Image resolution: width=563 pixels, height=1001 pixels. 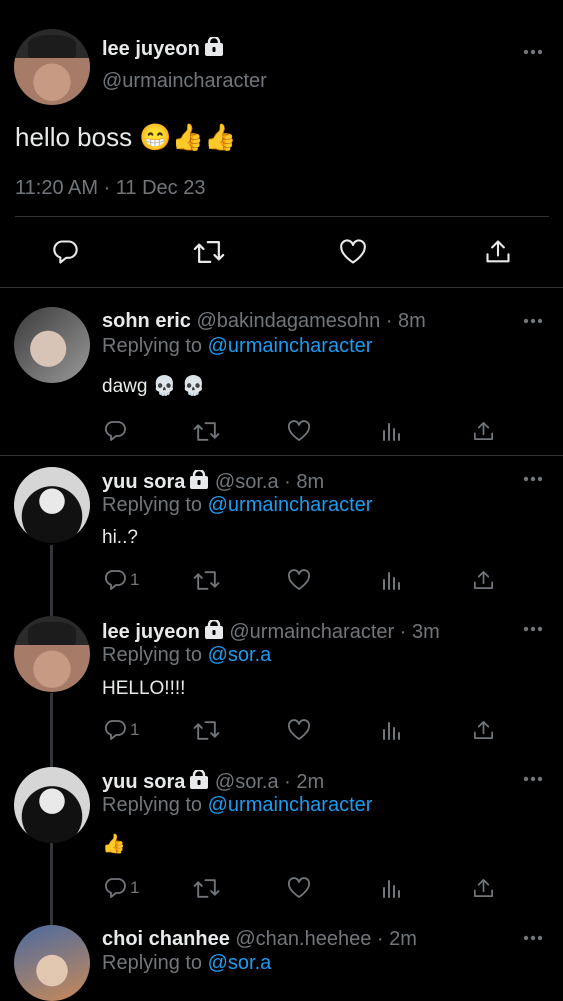 What do you see at coordinates (303, 939) in the screenshot?
I see `author-handle: @chan.heehee` at bounding box center [303, 939].